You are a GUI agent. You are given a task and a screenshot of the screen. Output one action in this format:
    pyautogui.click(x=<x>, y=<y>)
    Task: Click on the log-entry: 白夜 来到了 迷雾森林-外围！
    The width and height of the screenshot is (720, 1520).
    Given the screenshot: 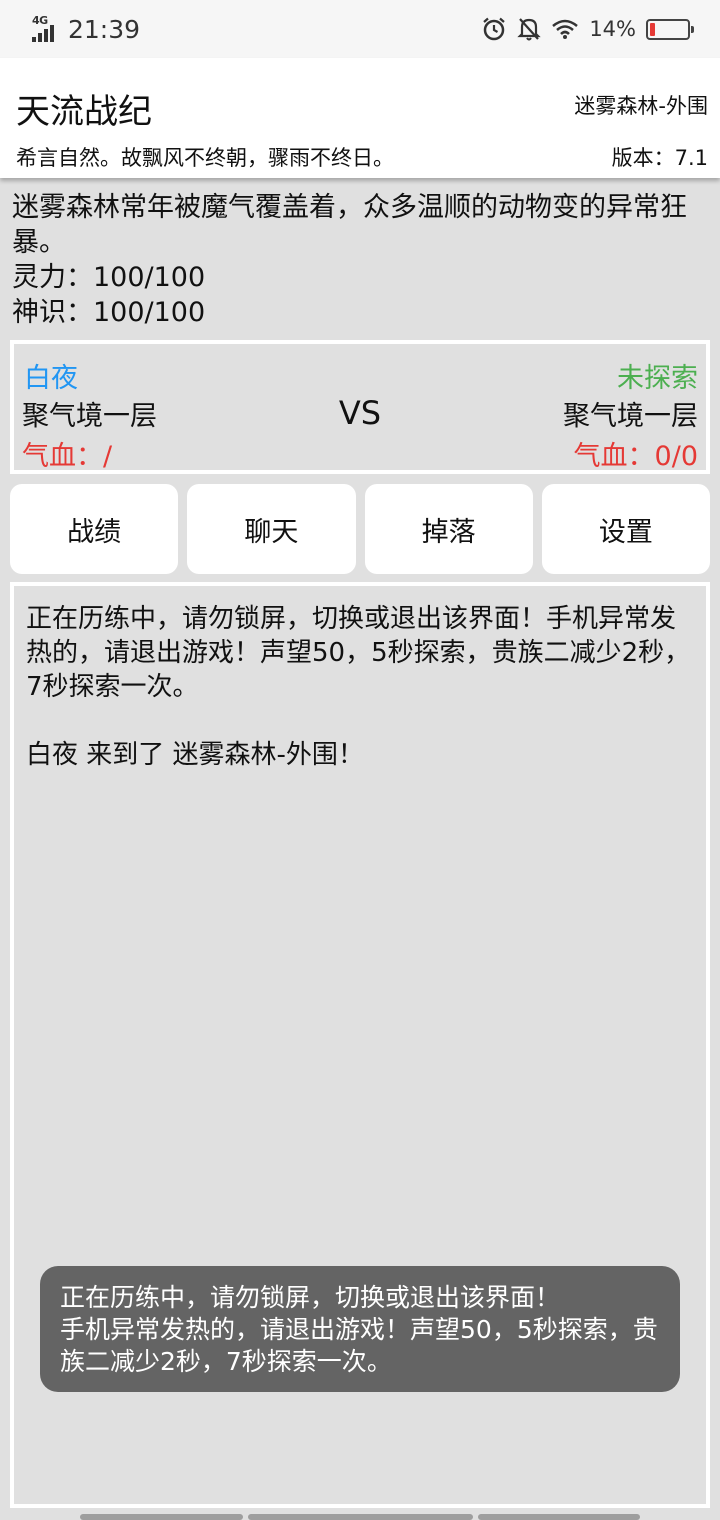 What is the action you would take?
    pyautogui.click(x=195, y=755)
    